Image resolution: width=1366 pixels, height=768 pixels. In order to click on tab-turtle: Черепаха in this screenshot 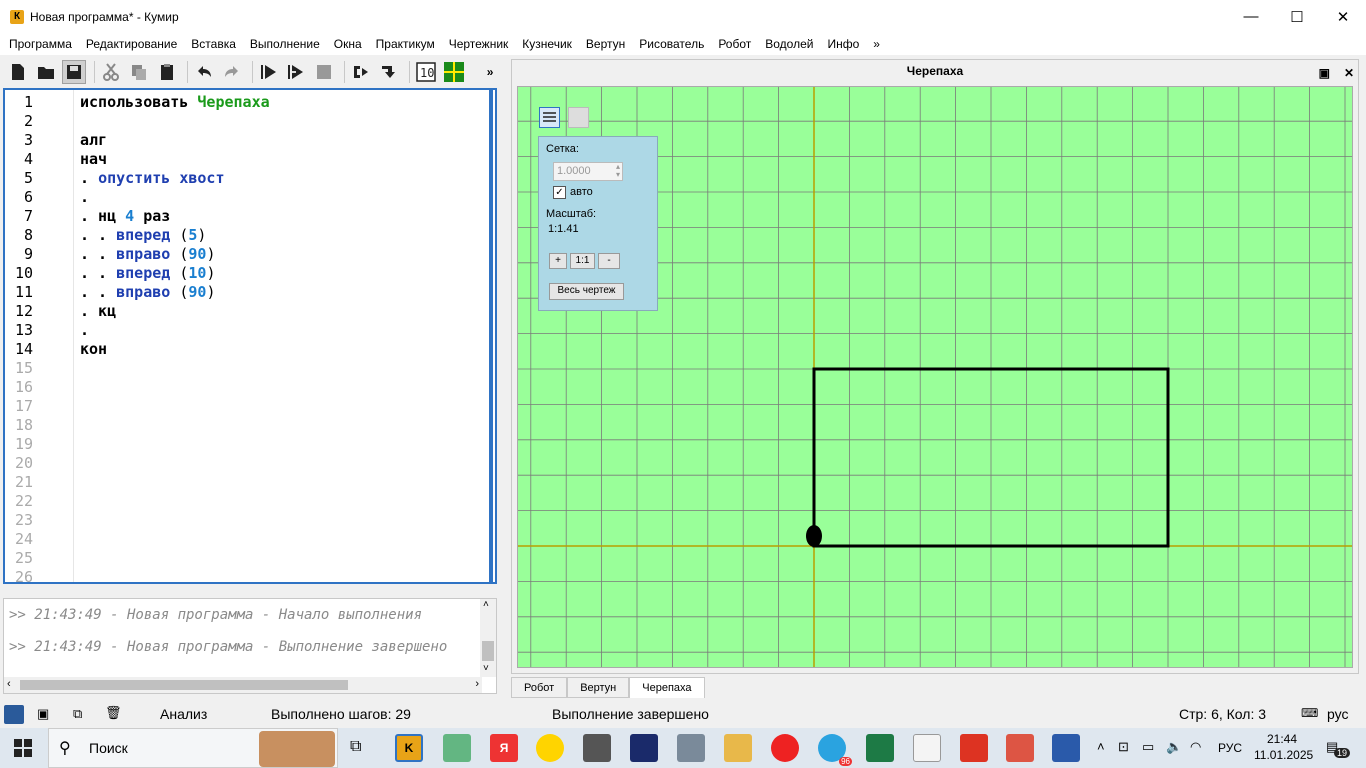, I will do `click(667, 687)`.